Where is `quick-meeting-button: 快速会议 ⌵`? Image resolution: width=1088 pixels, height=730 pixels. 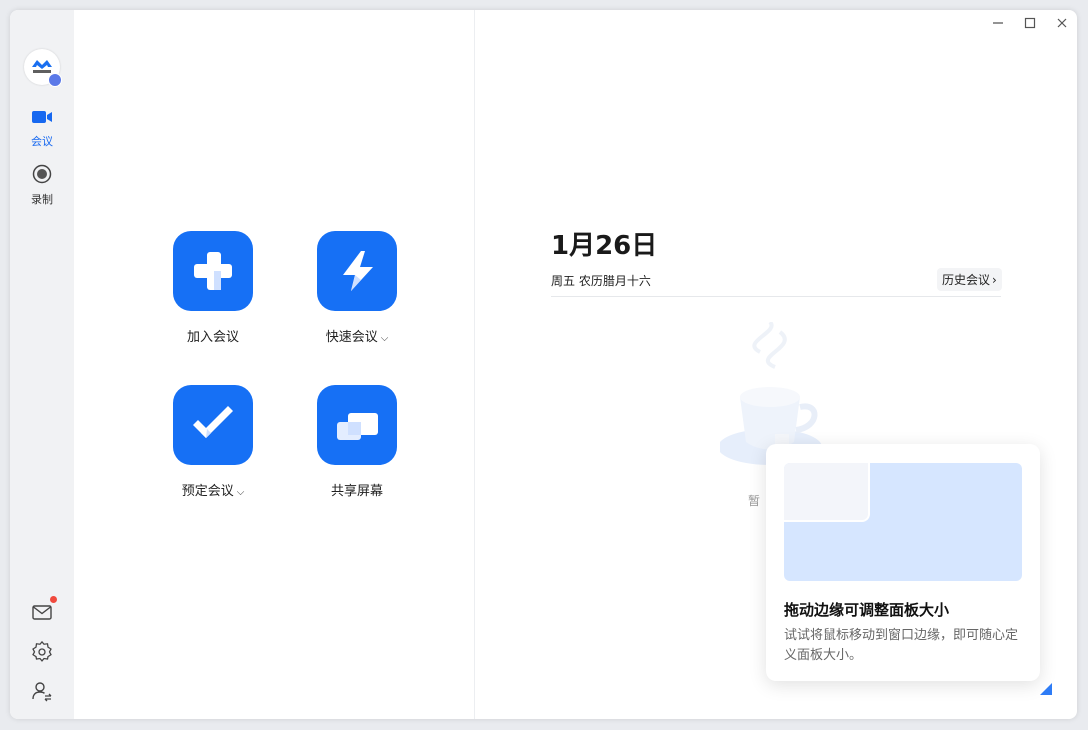 quick-meeting-button: 快速会议 ⌵ is located at coordinates (357, 288).